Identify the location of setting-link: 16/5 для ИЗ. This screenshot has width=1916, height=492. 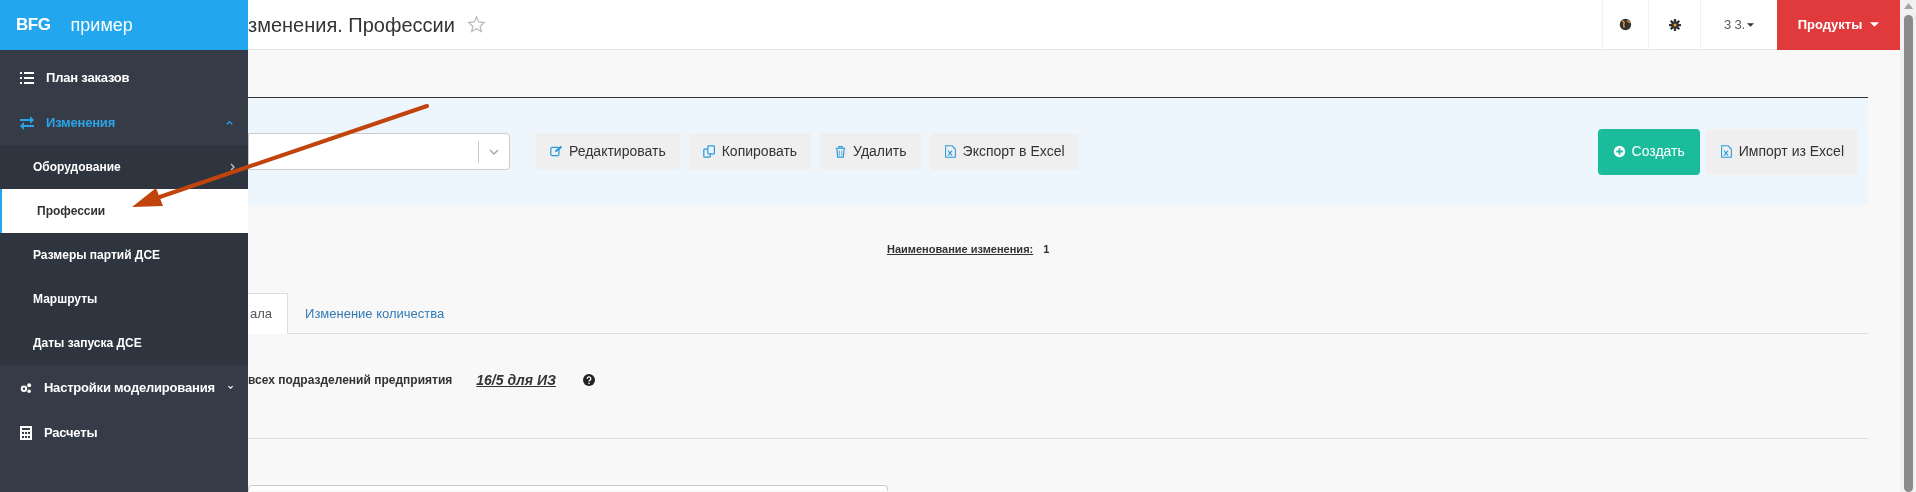
(516, 380).